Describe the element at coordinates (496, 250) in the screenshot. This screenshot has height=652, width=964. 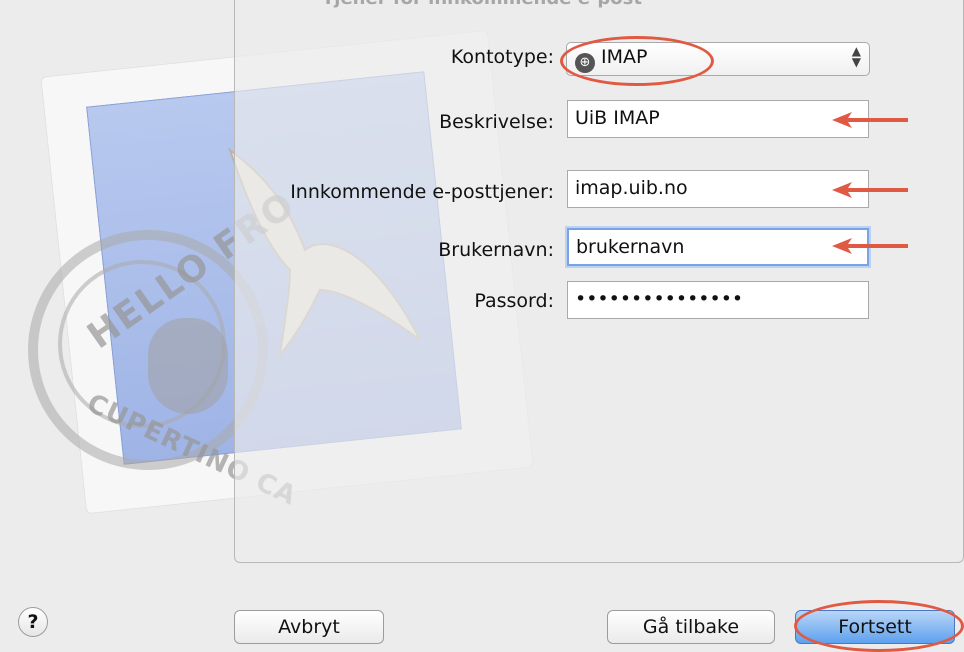
I see `username-label: Brukernavn:` at that location.